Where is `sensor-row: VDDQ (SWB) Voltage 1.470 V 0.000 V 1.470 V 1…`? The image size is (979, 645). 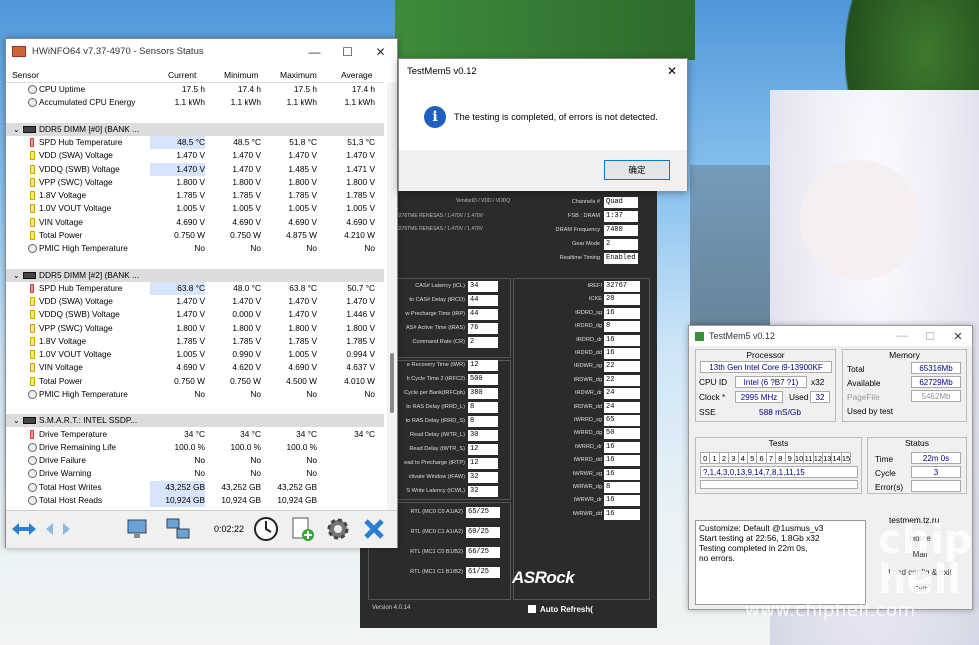 sensor-row: VDDQ (SWB) Voltage 1.470 V 0.000 V 1.470 V 1… is located at coordinates (195, 314).